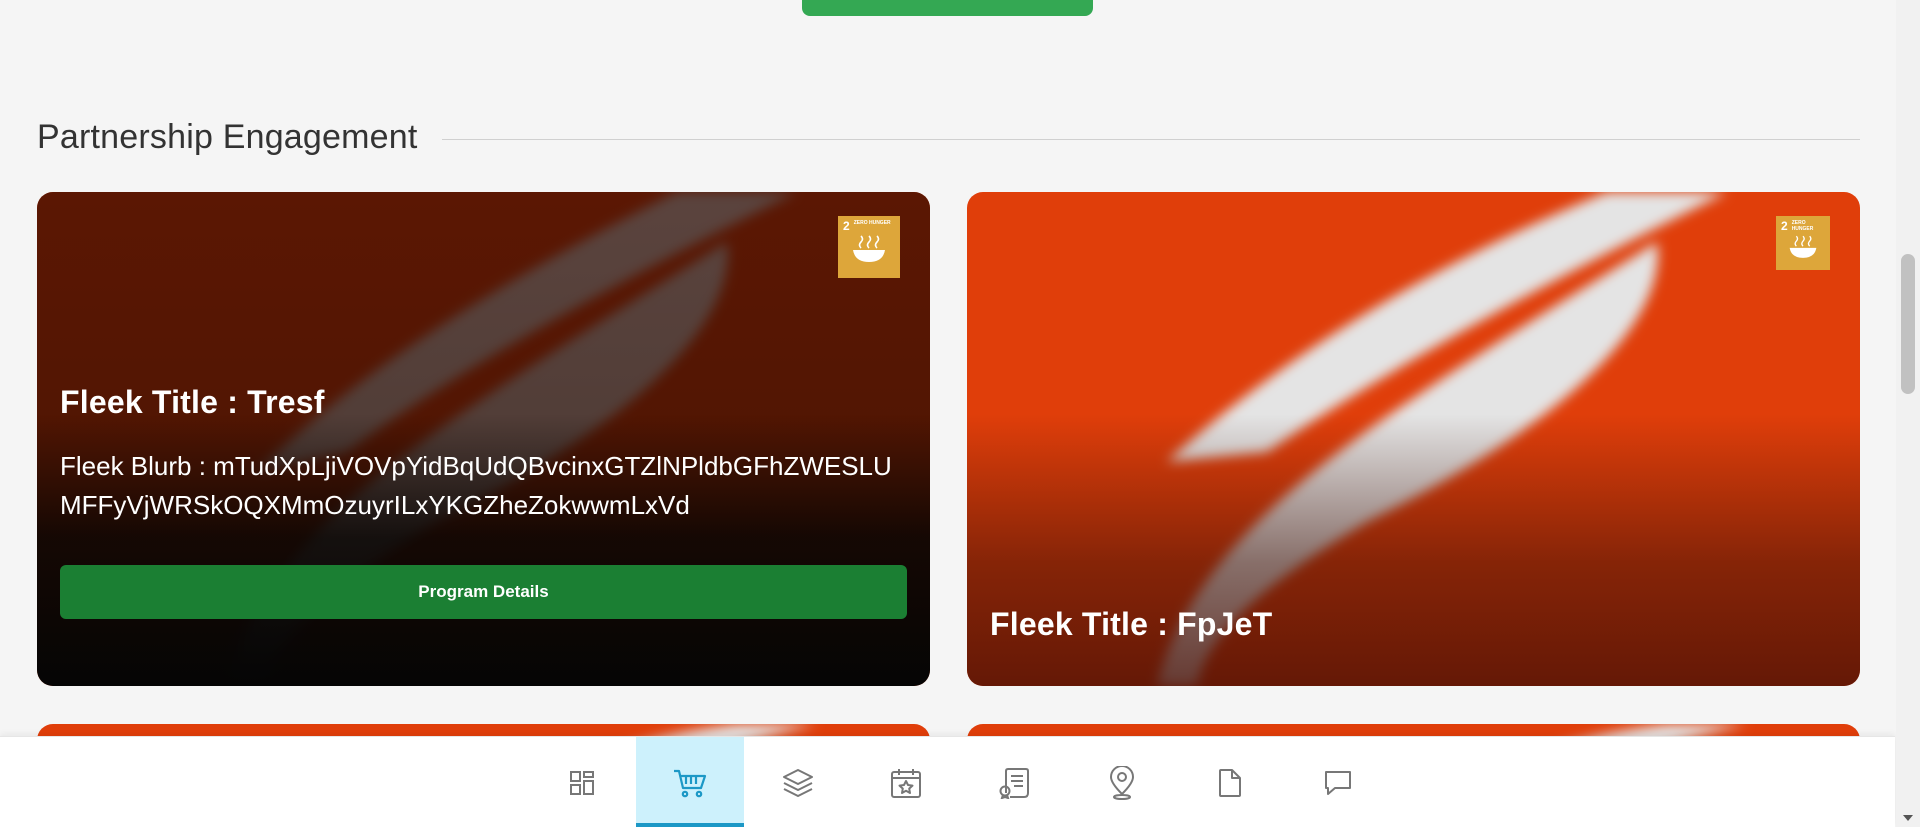  I want to click on nav-events, so click(906, 782).